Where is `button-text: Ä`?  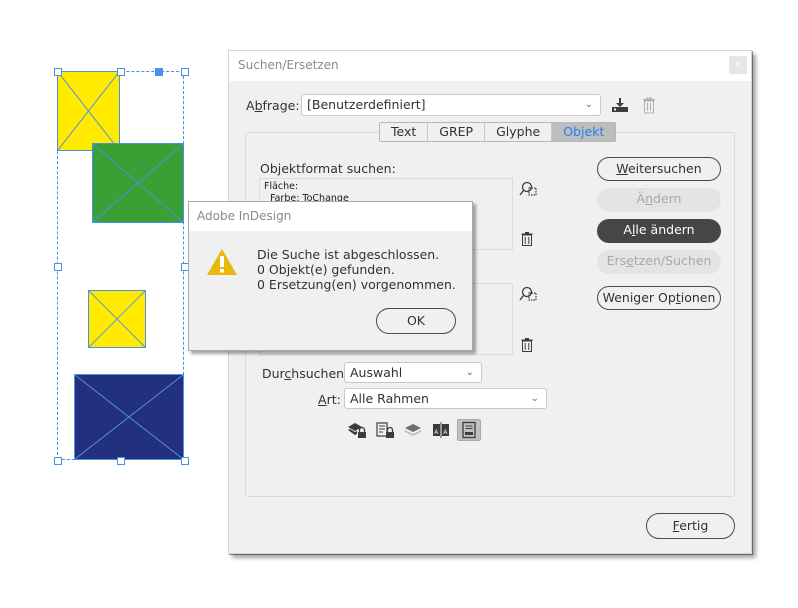 button-text: Ä is located at coordinates (641, 198).